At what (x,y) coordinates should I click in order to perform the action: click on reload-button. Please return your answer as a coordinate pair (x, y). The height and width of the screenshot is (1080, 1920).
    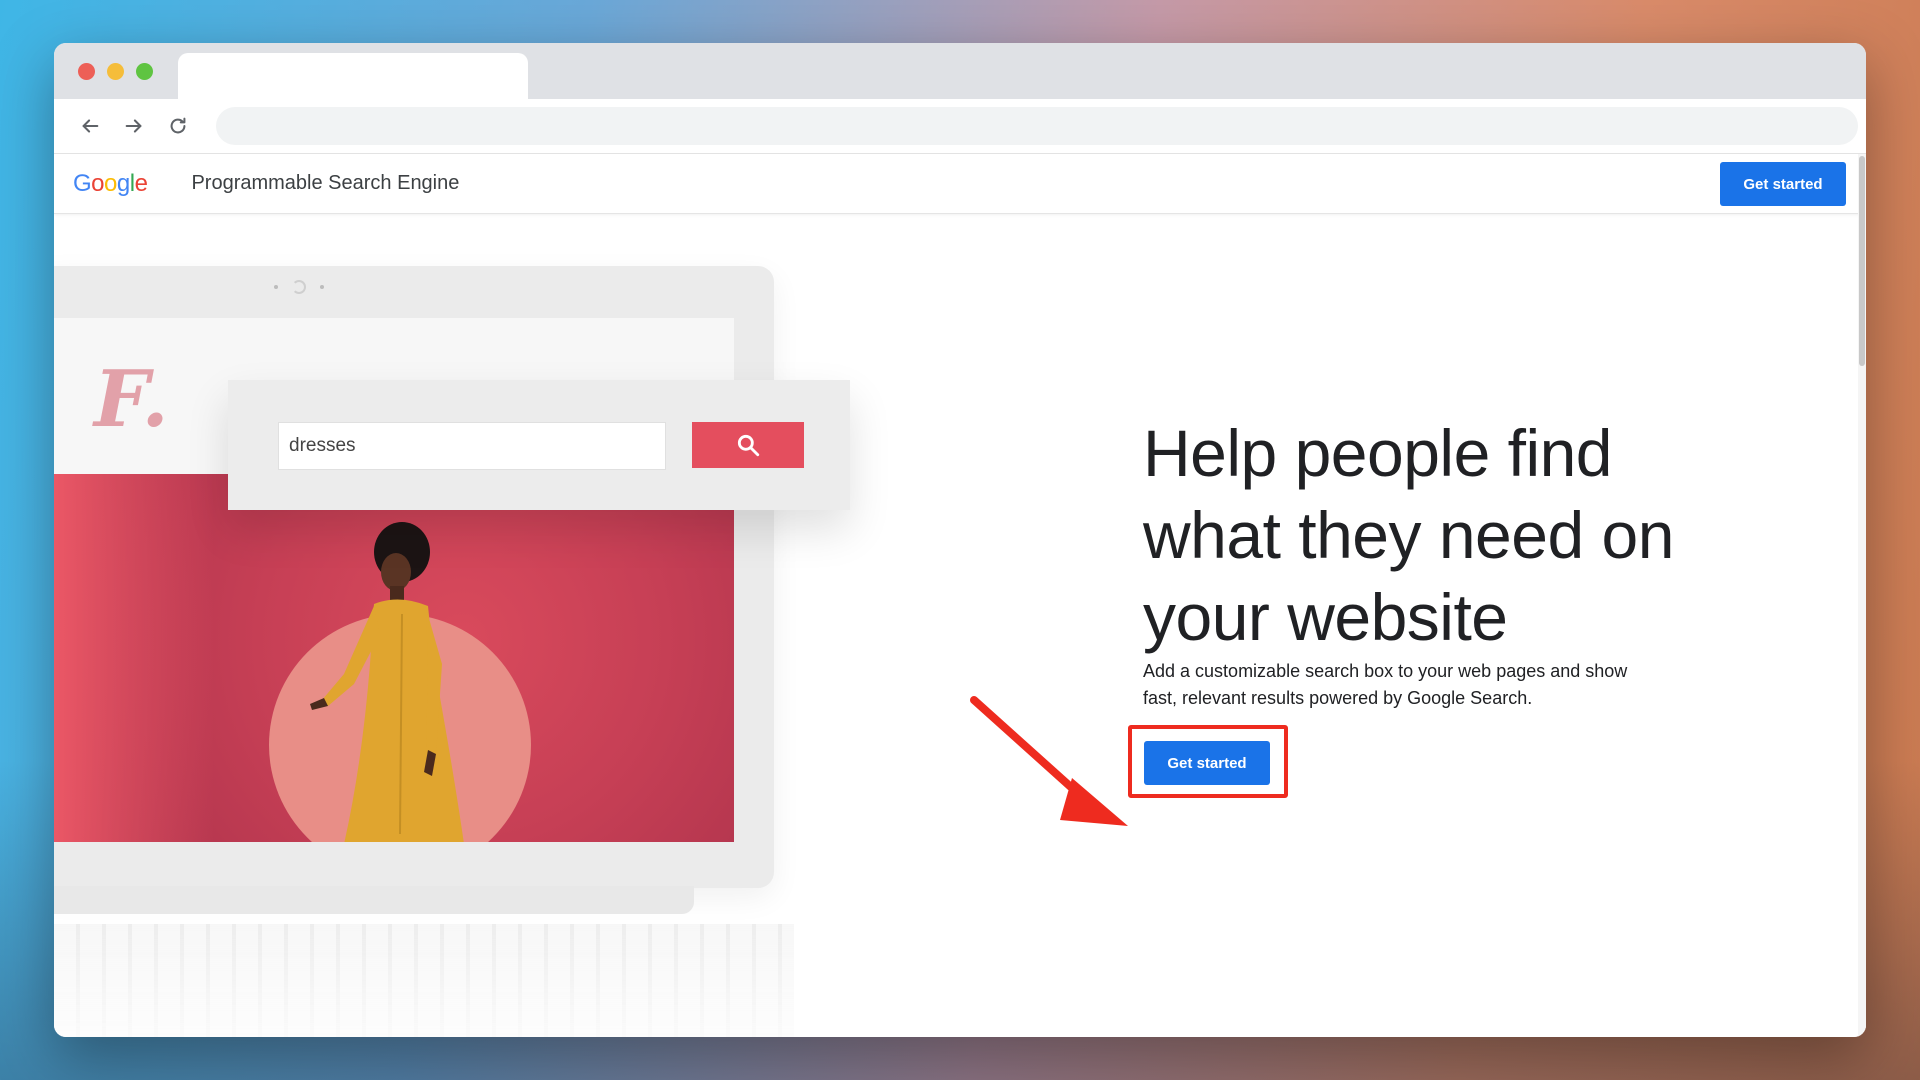
    Looking at the image, I should click on (178, 126).